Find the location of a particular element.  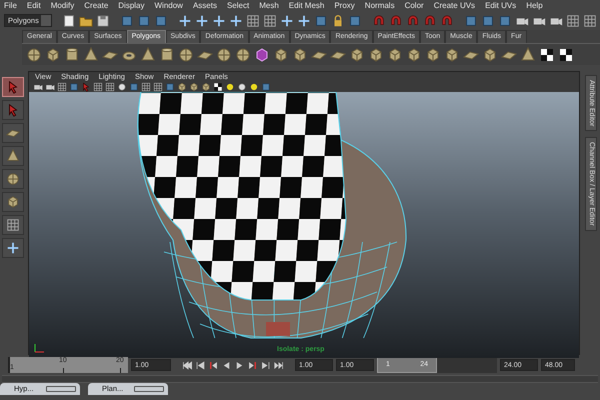

menu-item: File is located at coordinates (10, 5).